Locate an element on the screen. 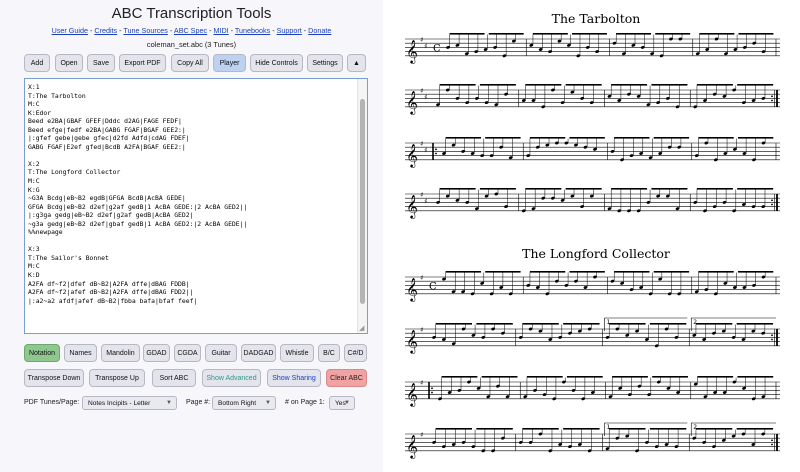 The width and height of the screenshot is (800, 472). settings-button: Settings is located at coordinates (325, 63).